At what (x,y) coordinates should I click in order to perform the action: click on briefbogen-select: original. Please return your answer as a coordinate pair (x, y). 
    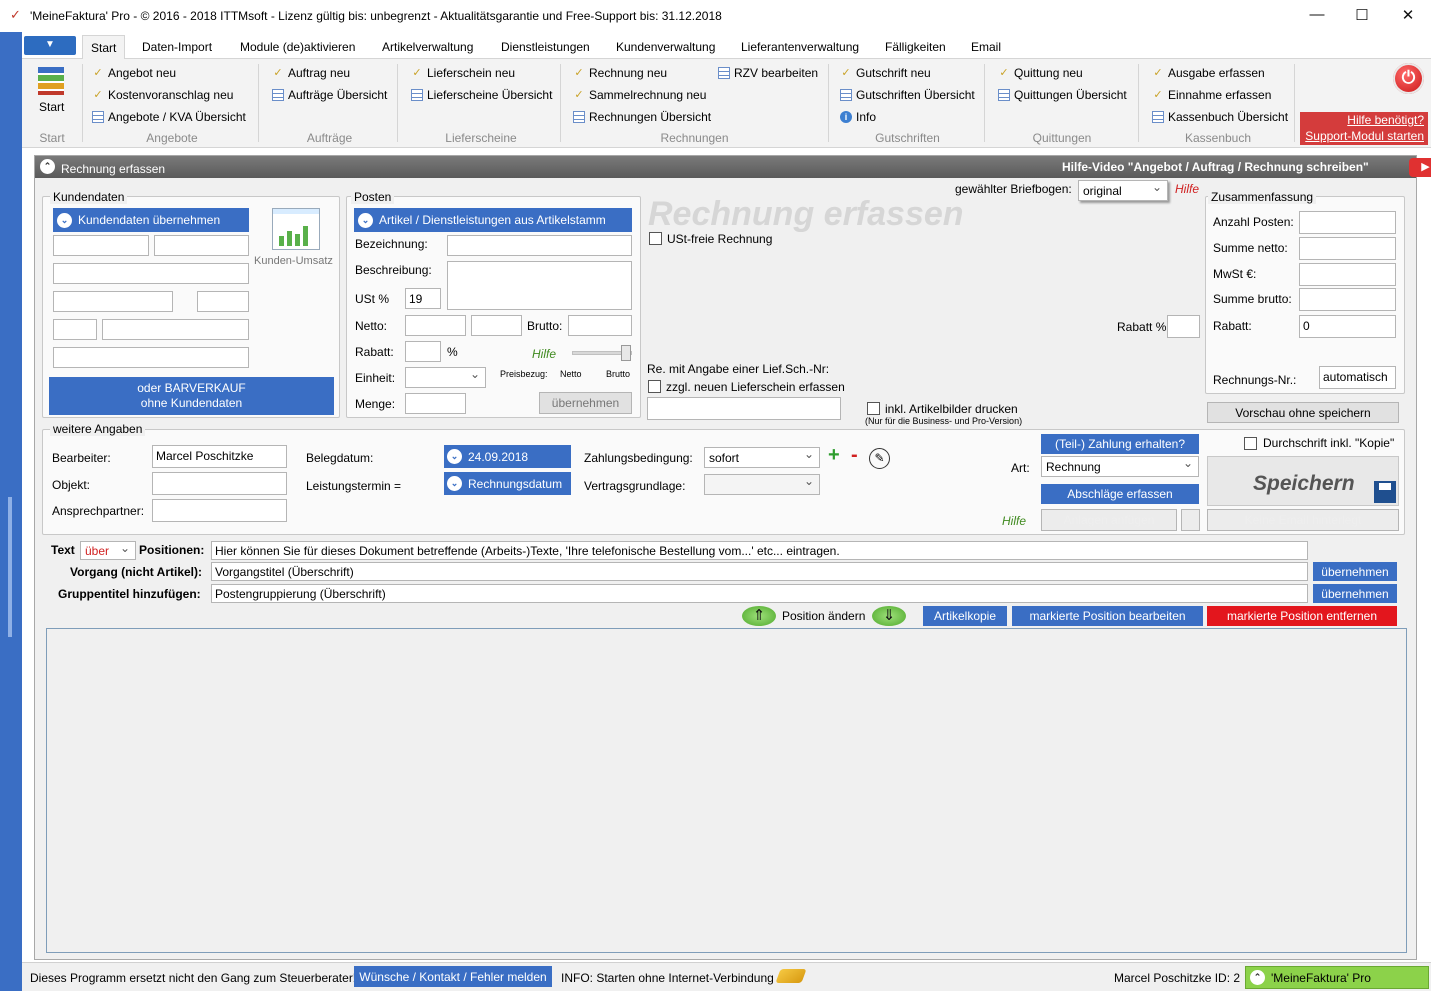
    Looking at the image, I should click on (1123, 190).